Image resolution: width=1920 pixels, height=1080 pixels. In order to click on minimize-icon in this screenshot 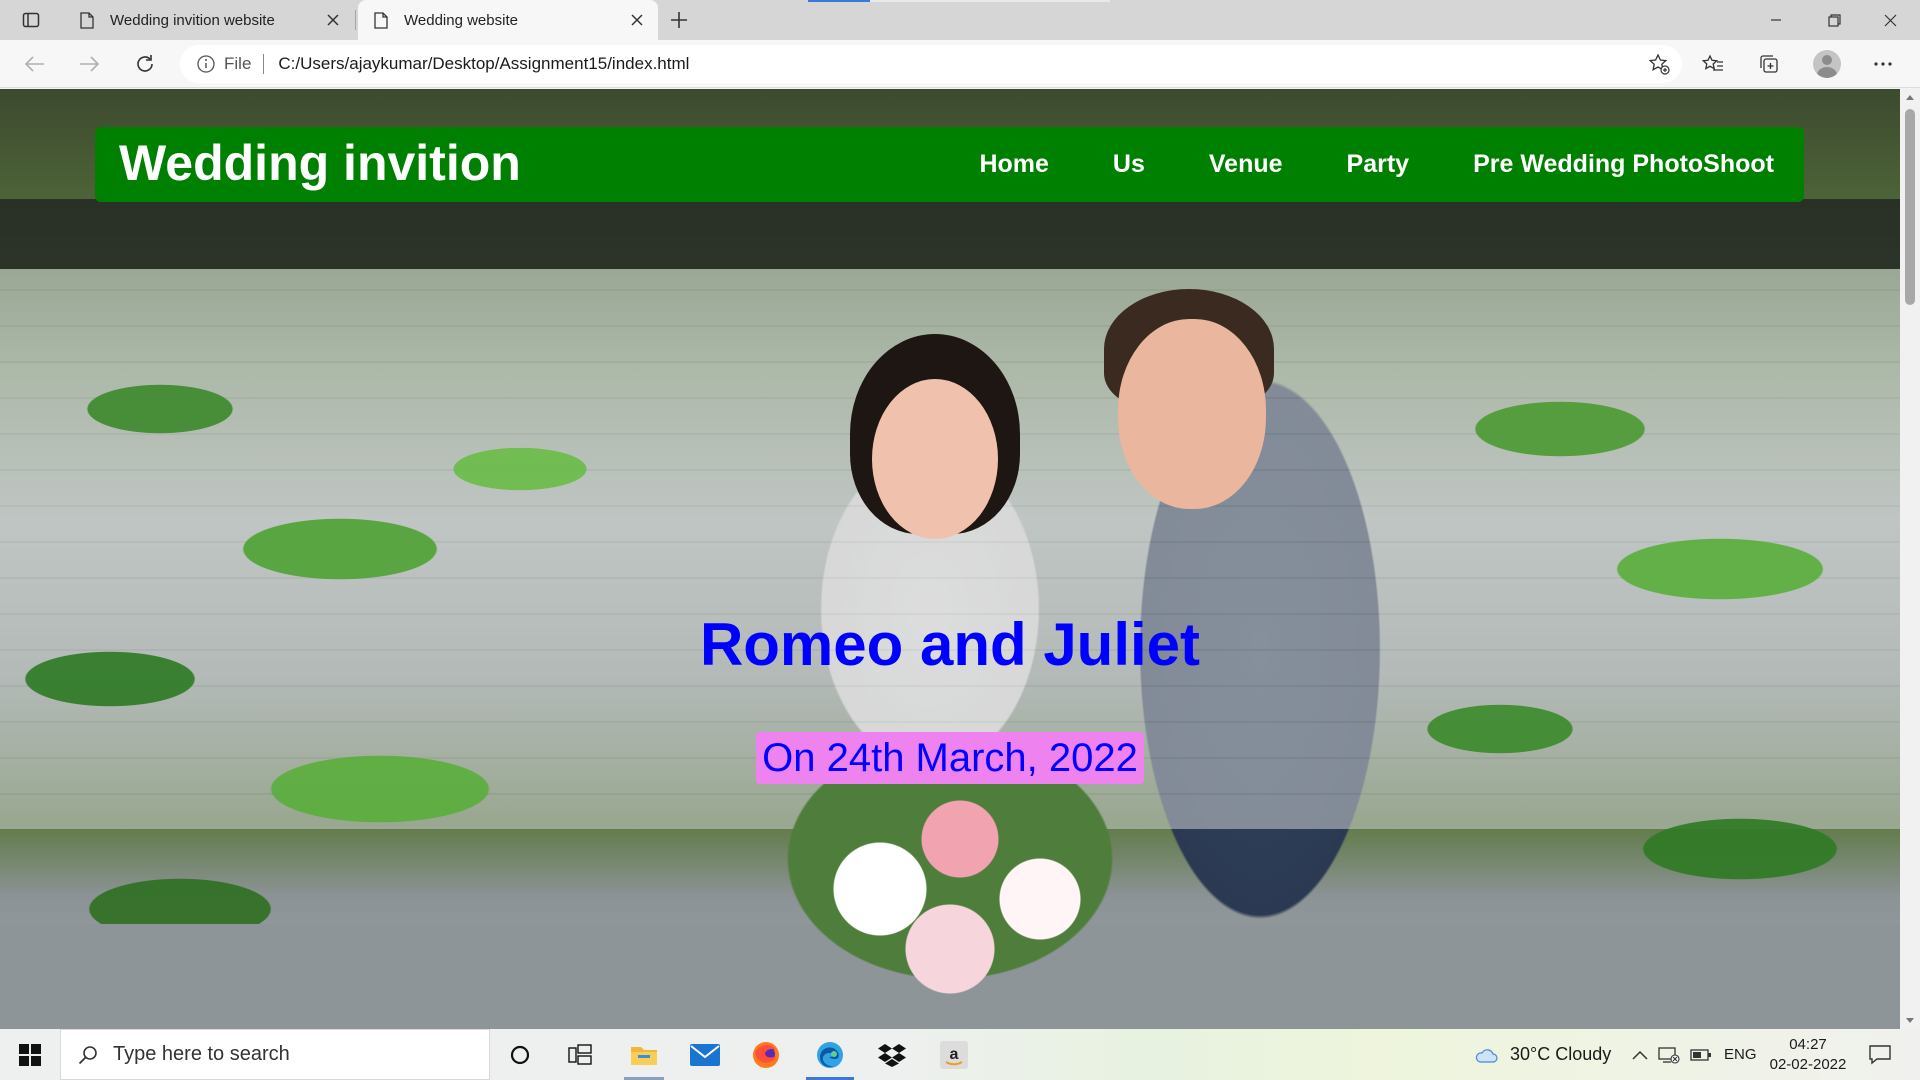, I will do `click(1776, 20)`.